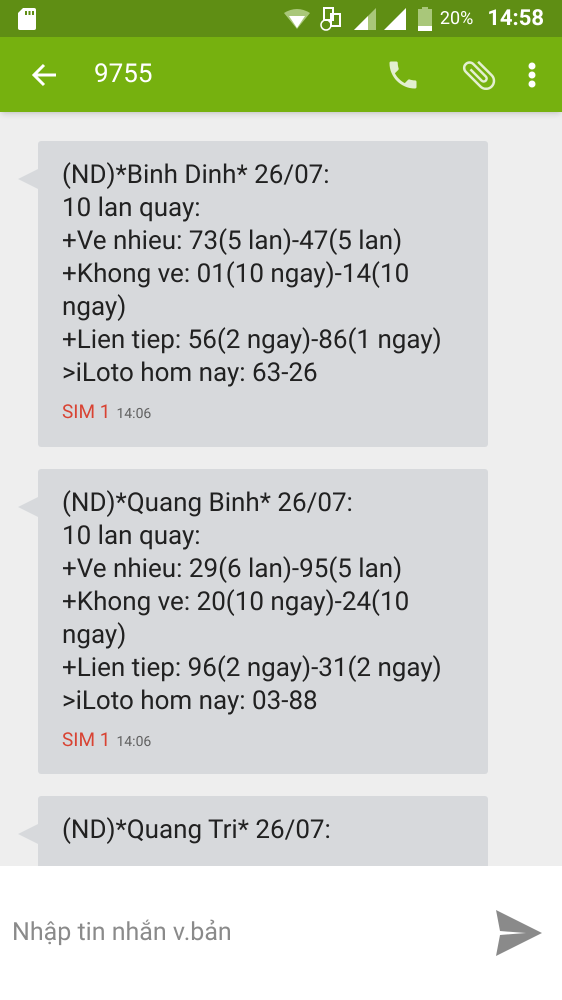  I want to click on message-text: (ND)*Quang Tri* 26/07:, so click(197, 830).